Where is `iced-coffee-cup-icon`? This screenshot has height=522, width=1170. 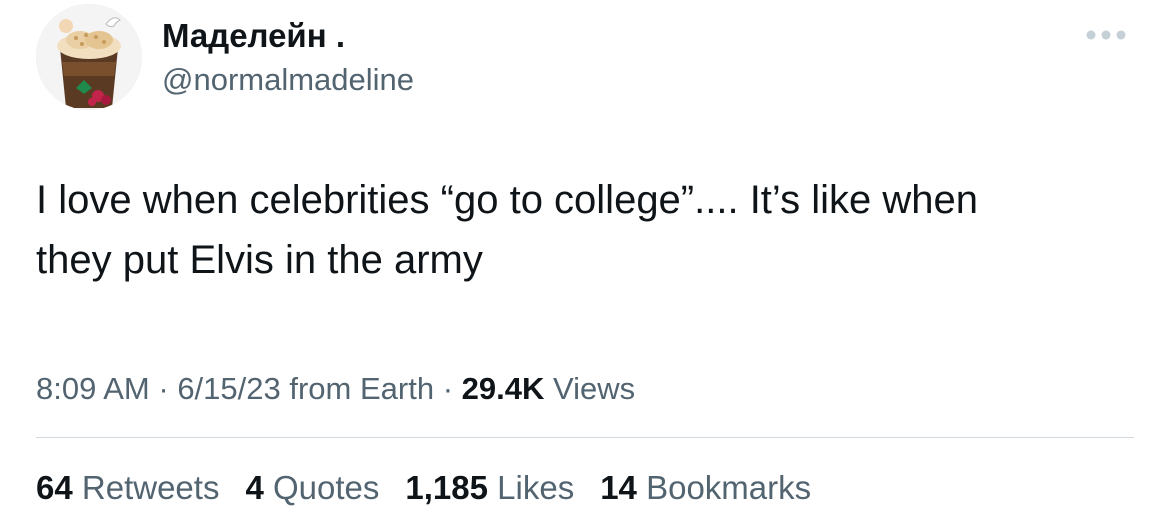
iced-coffee-cup-icon is located at coordinates (89, 57).